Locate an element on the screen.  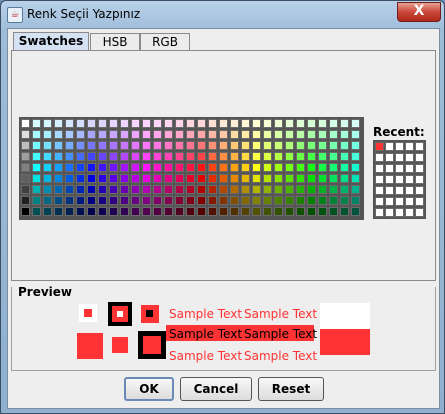
ok-button: OK is located at coordinates (149, 389).